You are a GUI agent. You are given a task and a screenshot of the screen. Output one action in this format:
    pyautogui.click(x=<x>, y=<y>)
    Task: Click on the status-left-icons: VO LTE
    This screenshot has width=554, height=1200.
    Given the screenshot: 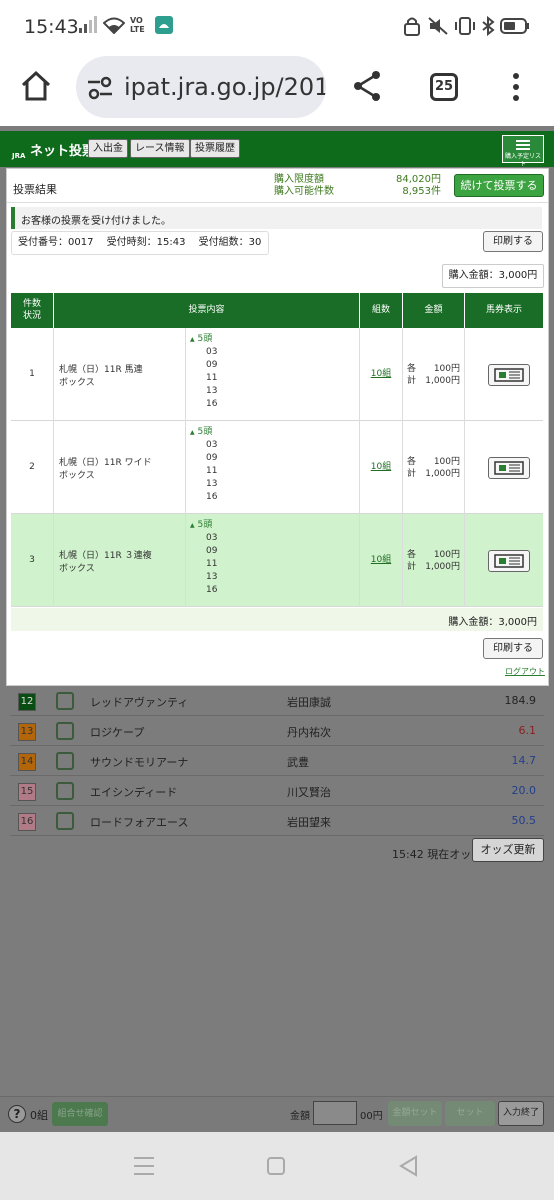 What is the action you would take?
    pyautogui.click(x=125, y=25)
    